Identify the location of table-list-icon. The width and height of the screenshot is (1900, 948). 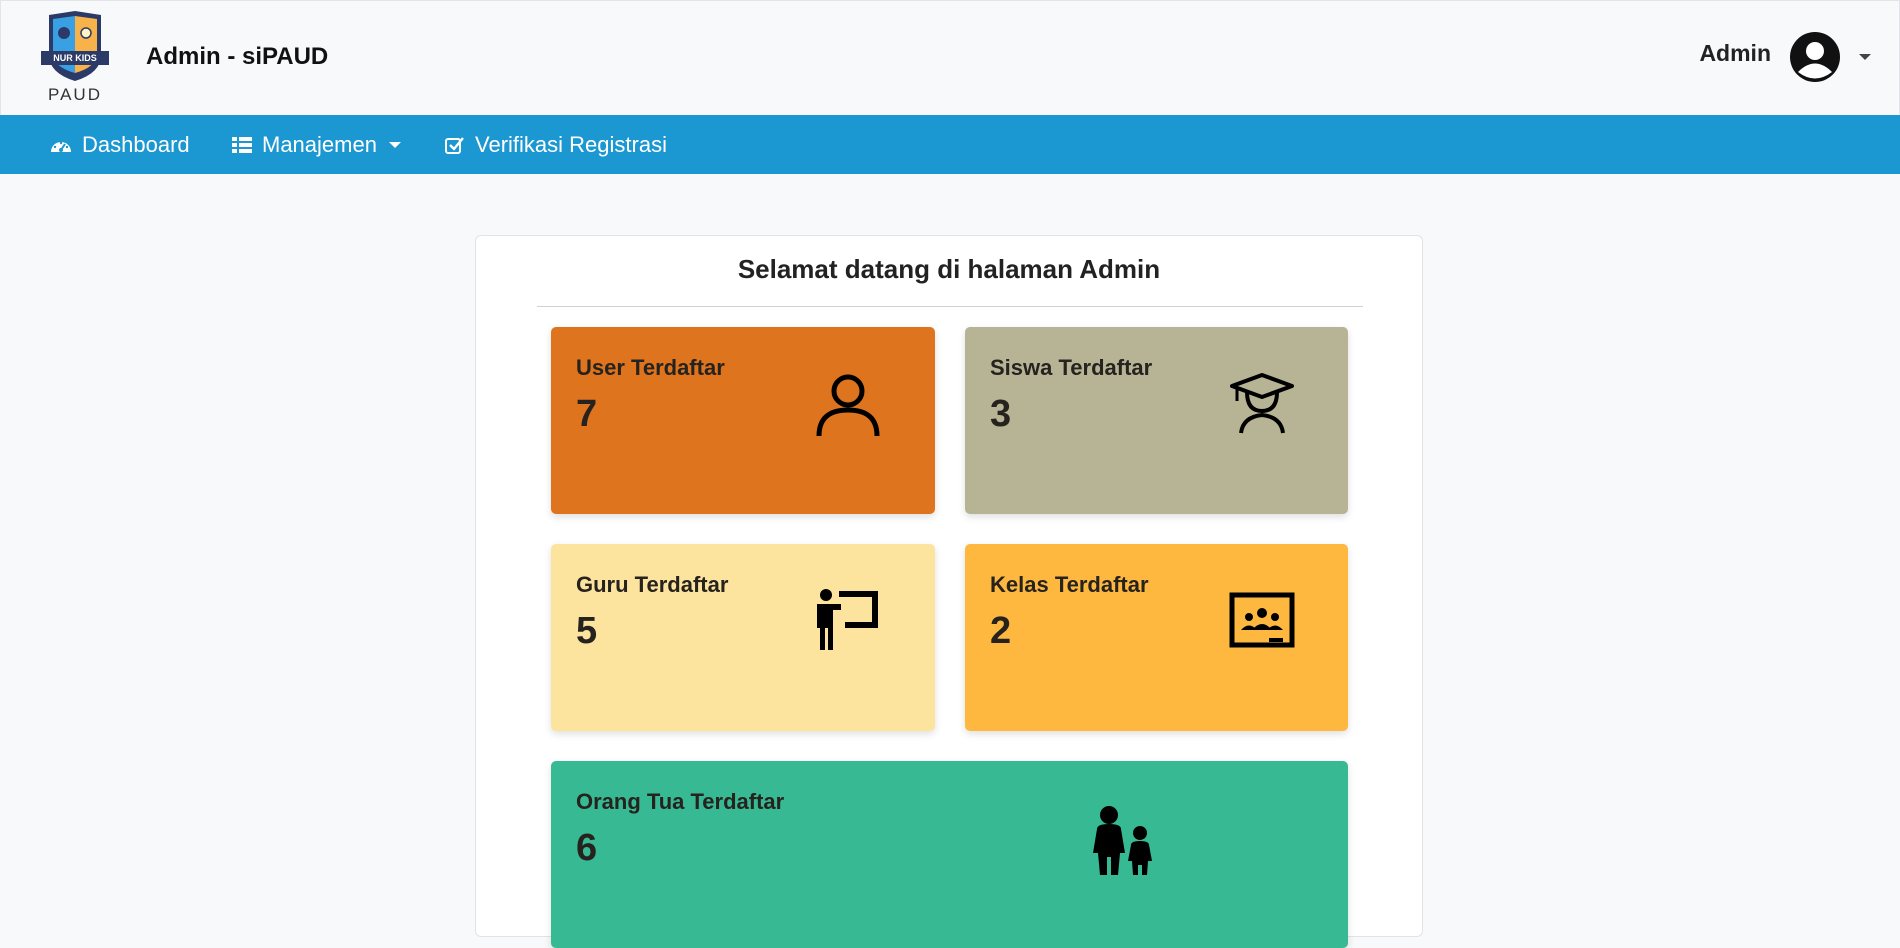
(242, 144).